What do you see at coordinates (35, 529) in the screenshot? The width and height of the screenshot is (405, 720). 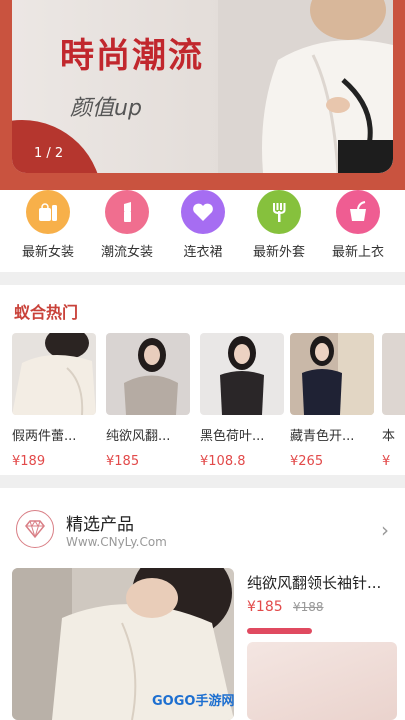 I see `diamond-icon` at bounding box center [35, 529].